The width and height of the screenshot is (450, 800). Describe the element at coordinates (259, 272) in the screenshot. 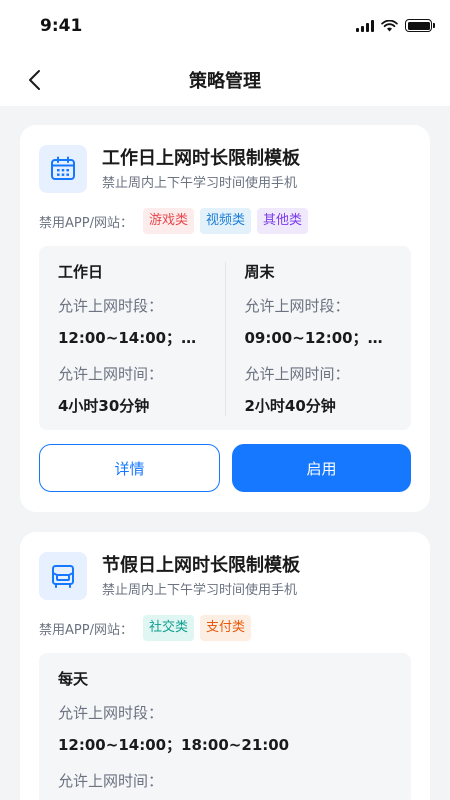

I see `column-heading: 周末` at that location.